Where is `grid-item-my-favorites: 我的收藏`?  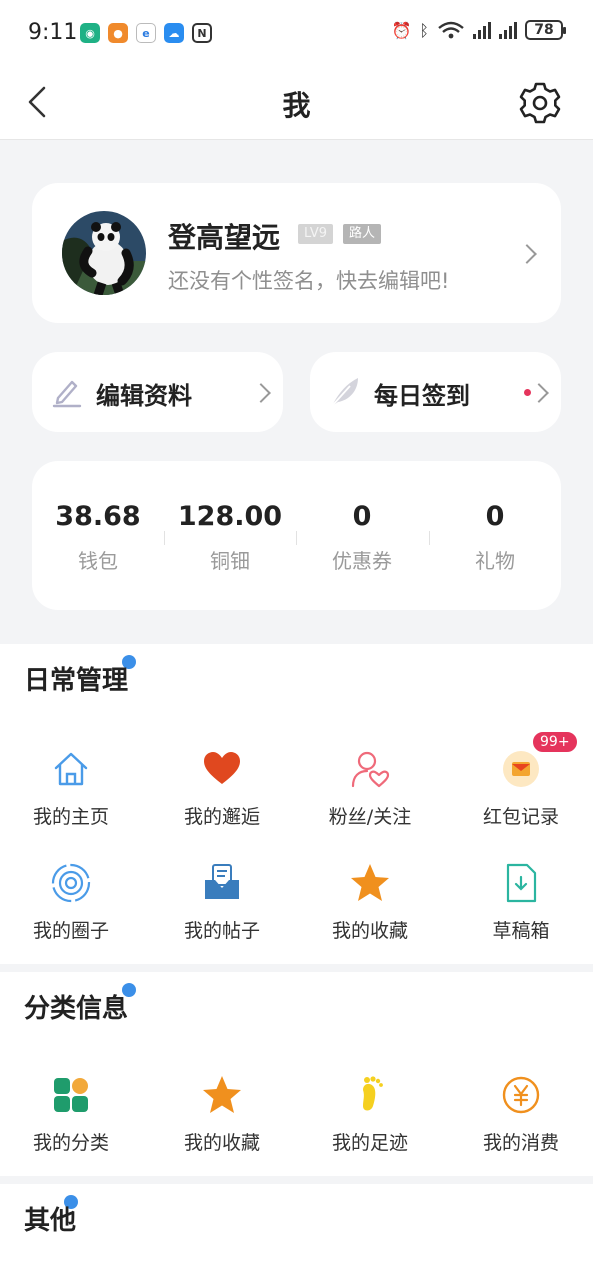
grid-item-my-favorites: 我的收藏 is located at coordinates (370, 902).